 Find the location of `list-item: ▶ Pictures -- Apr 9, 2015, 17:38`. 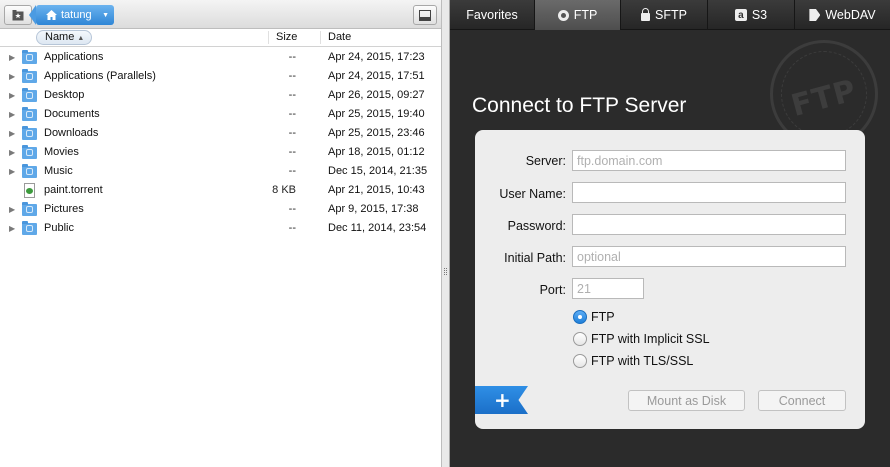

list-item: ▶ Pictures -- Apr 9, 2015, 17:38 is located at coordinates (220, 209).